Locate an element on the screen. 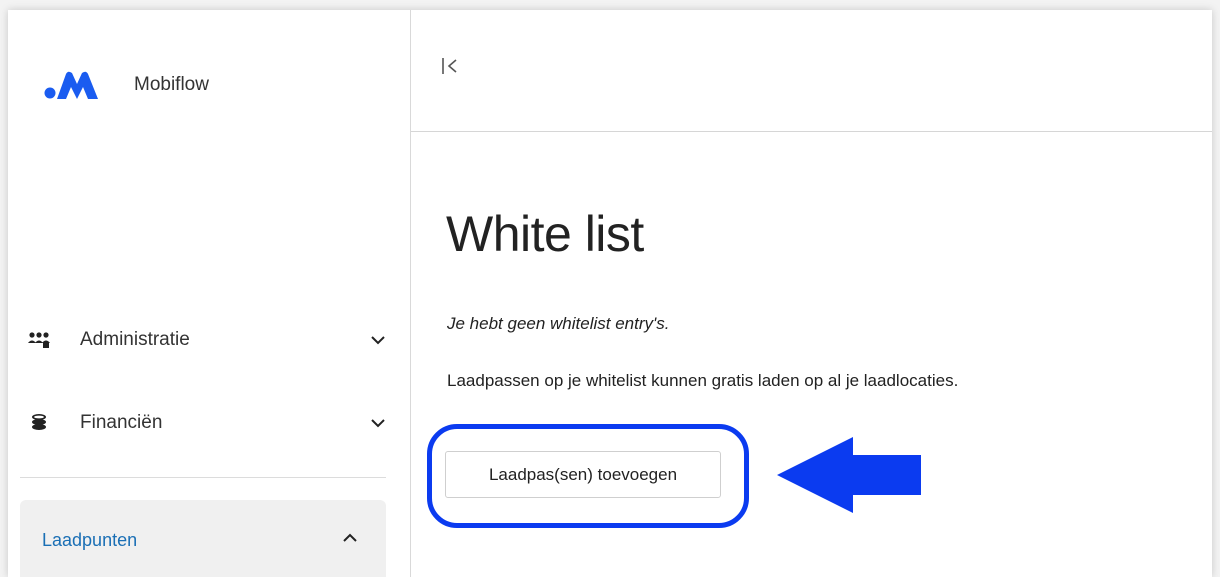  coins-icon is located at coordinates (39, 423).